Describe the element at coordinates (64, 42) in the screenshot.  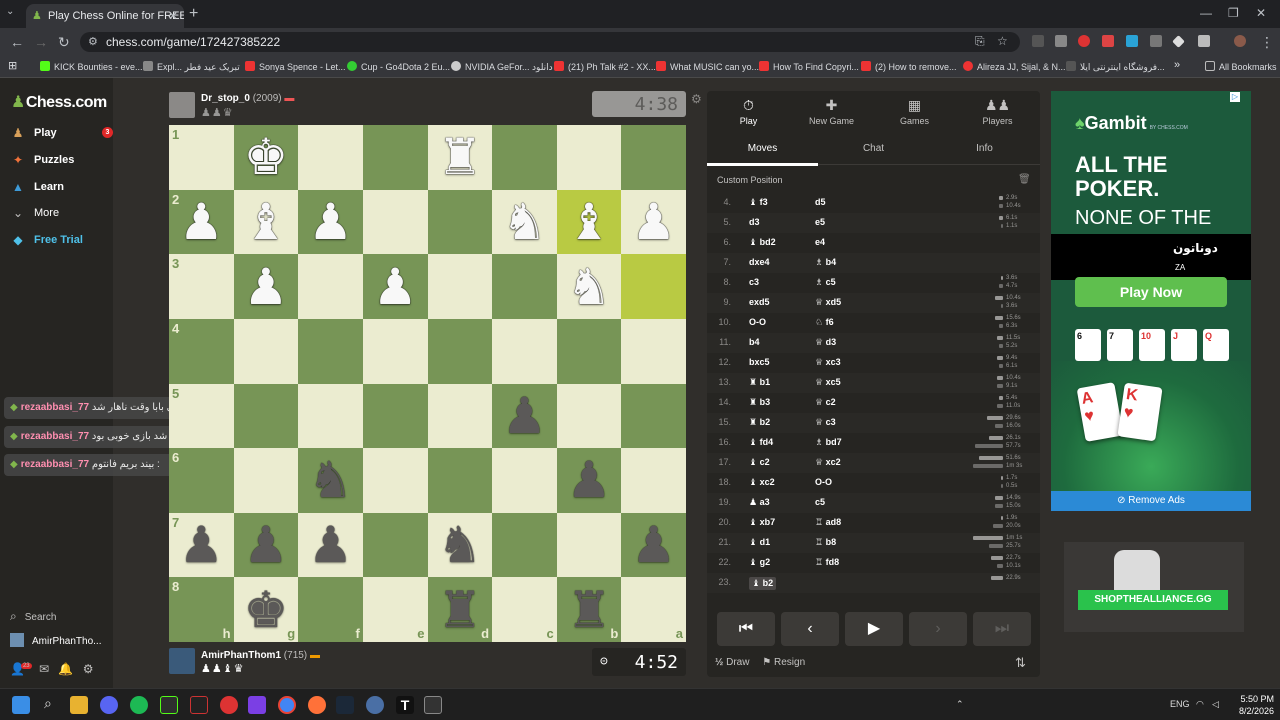
I see `reload-icon: ↻` at that location.